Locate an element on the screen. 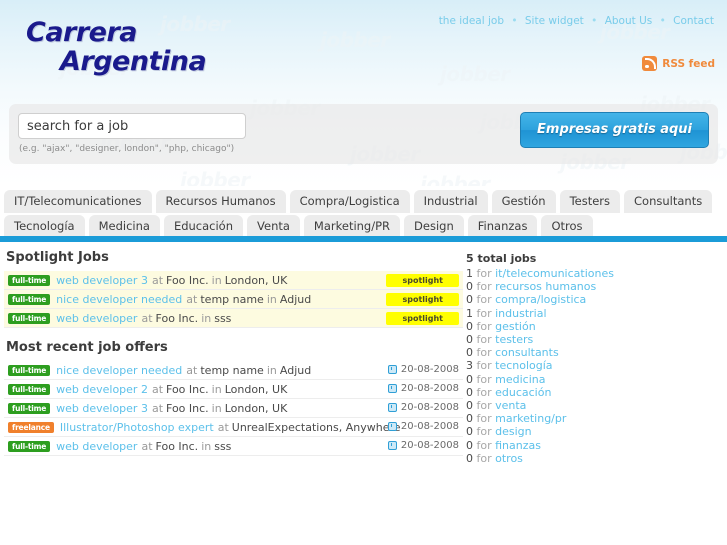  sidebar-category-link: medicina is located at coordinates (520, 379).